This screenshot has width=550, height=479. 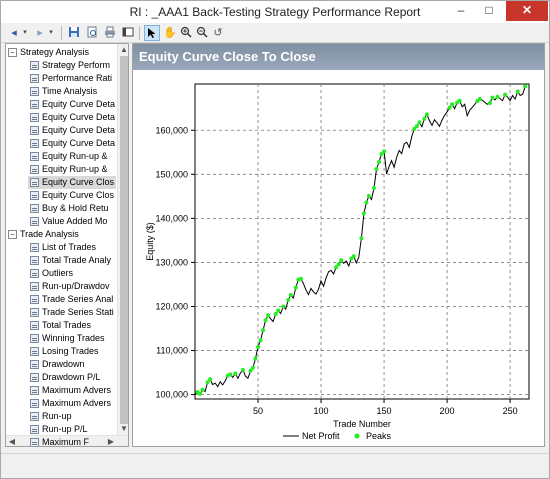 What do you see at coordinates (338, 57) in the screenshot?
I see `panel-header: Equity Curve Close To Close` at bounding box center [338, 57].